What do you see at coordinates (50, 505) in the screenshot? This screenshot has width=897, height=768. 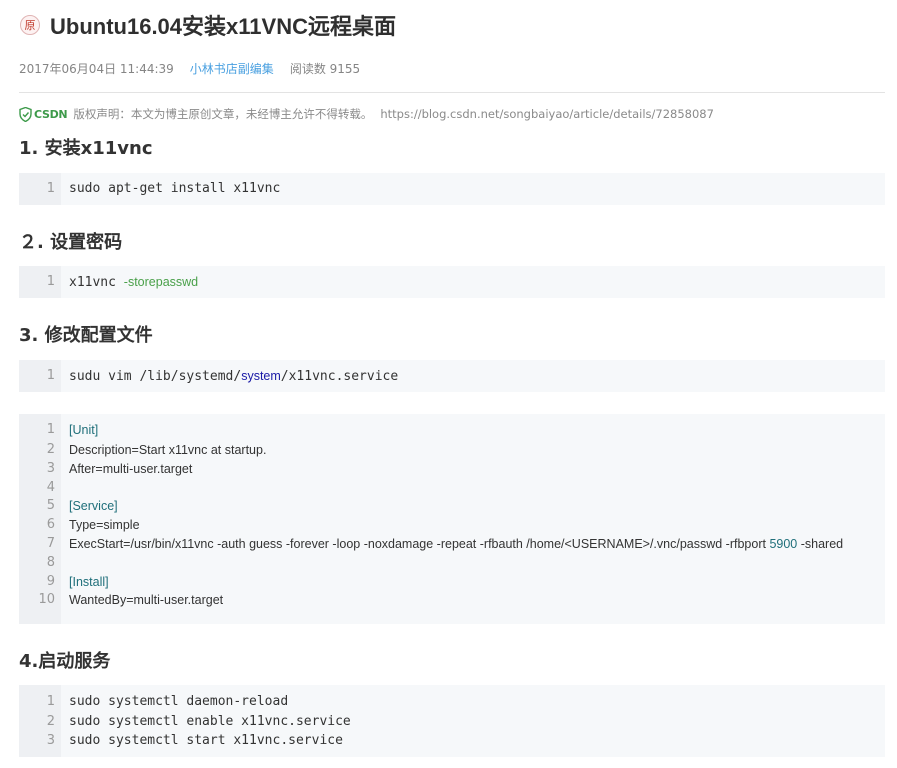 I see `line-number: 5` at bounding box center [50, 505].